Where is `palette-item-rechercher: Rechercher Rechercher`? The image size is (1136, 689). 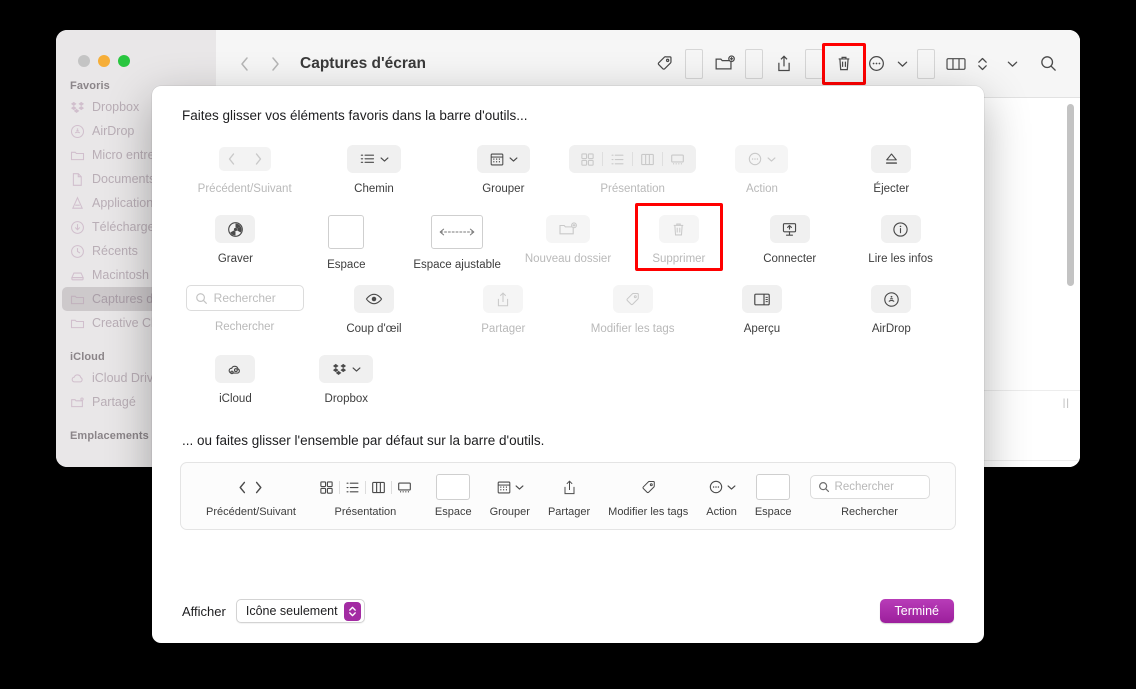 palette-item-rechercher: Rechercher Rechercher is located at coordinates (244, 306).